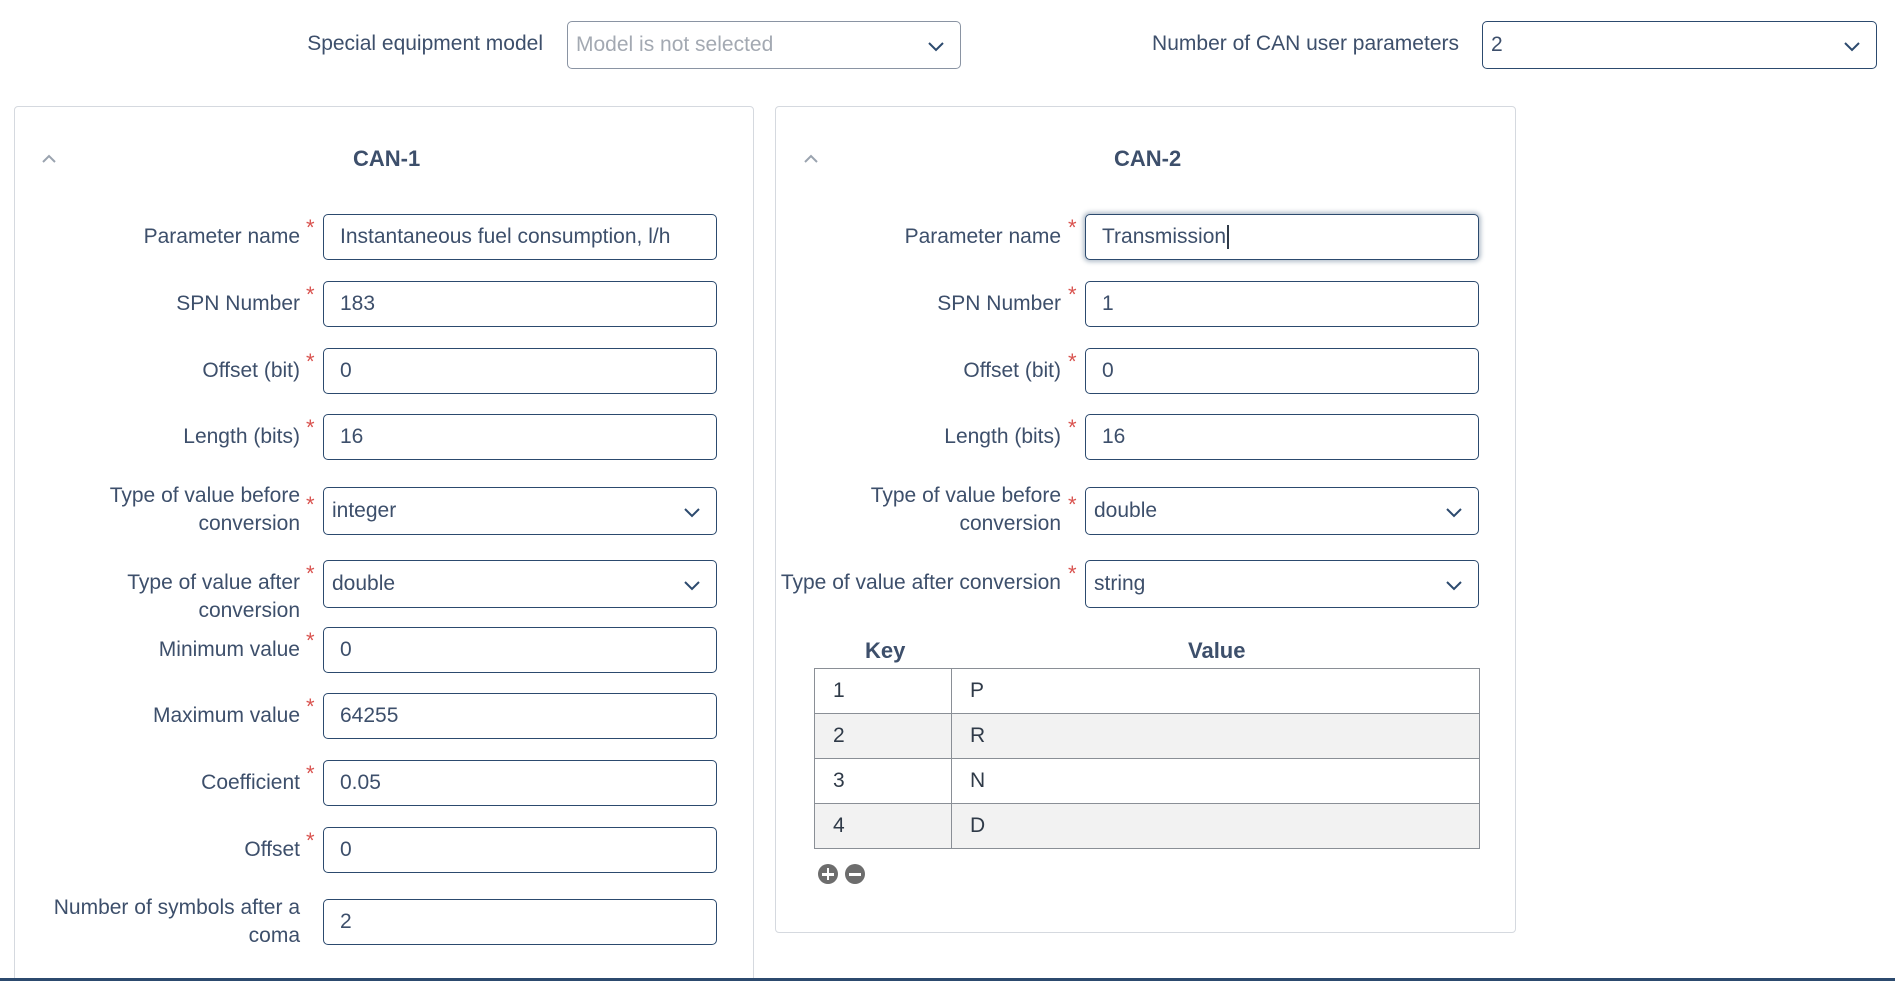  I want to click on can-count-select: 2, so click(1679, 45).